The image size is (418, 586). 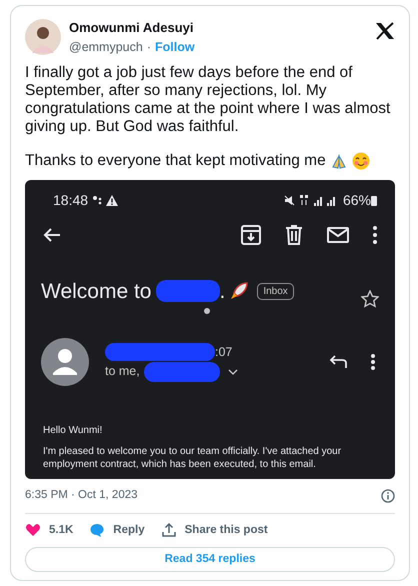 I want to click on battery-icon, so click(x=374, y=200).